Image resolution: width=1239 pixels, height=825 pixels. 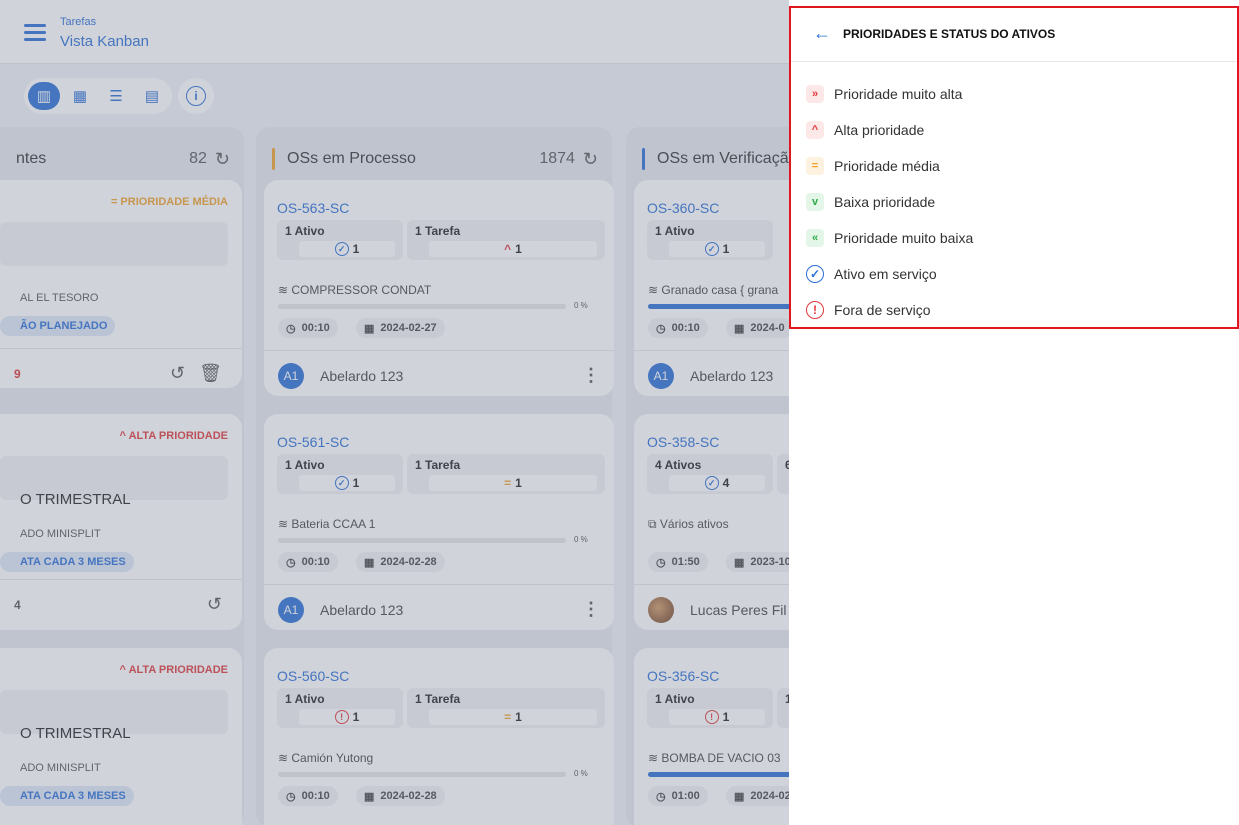 I want to click on date-text: 2024-0, so click(x=767, y=328).